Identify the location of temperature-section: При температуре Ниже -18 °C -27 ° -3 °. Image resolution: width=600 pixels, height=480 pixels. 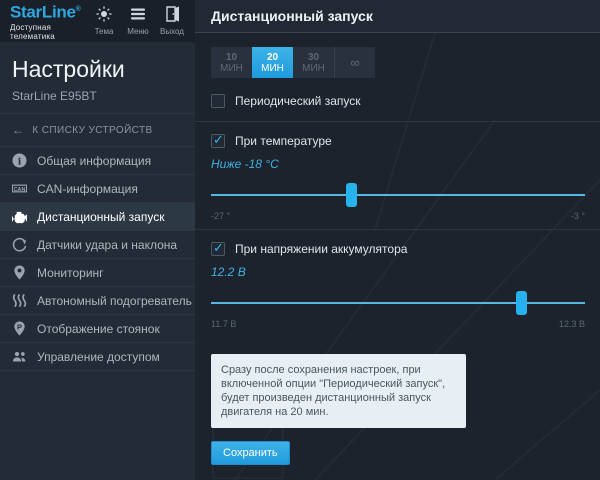
(398, 180).